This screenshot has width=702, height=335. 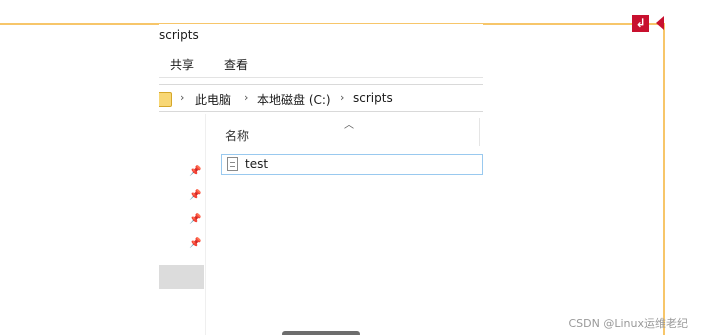 What do you see at coordinates (373, 98) in the screenshot?
I see `breadcrumb-scripts: scripts` at bounding box center [373, 98].